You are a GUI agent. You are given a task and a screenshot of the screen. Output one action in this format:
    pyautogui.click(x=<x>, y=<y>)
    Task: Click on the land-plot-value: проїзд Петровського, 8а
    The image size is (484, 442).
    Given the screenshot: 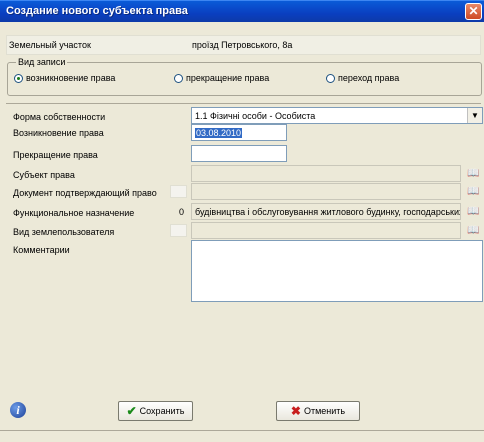 What is the action you would take?
    pyautogui.click(x=242, y=45)
    